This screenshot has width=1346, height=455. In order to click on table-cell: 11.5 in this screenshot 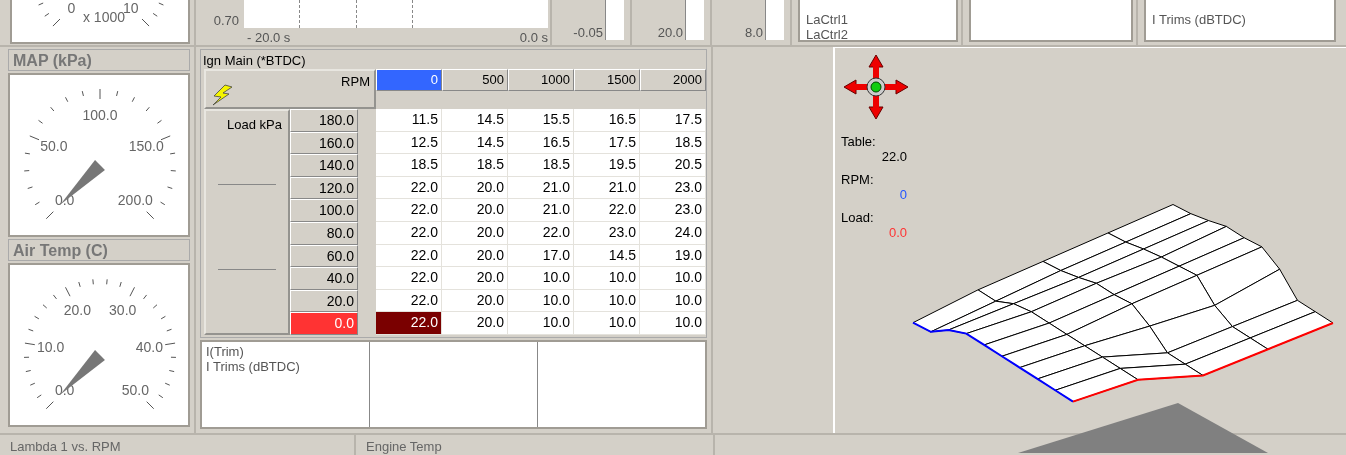, I will do `click(409, 120)`.